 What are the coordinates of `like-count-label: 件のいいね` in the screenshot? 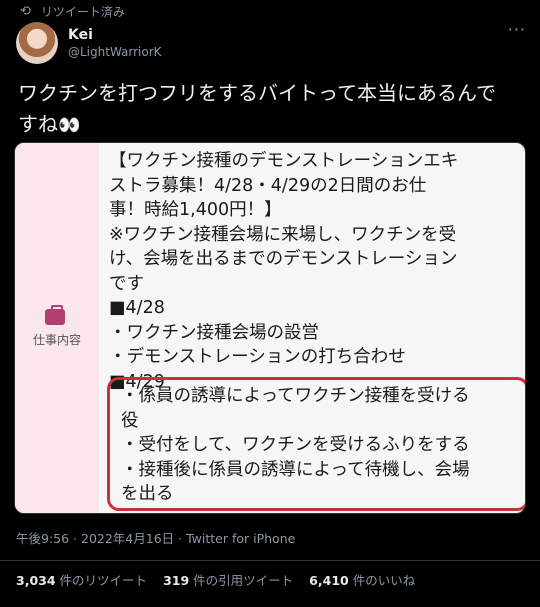 It's located at (384, 580).